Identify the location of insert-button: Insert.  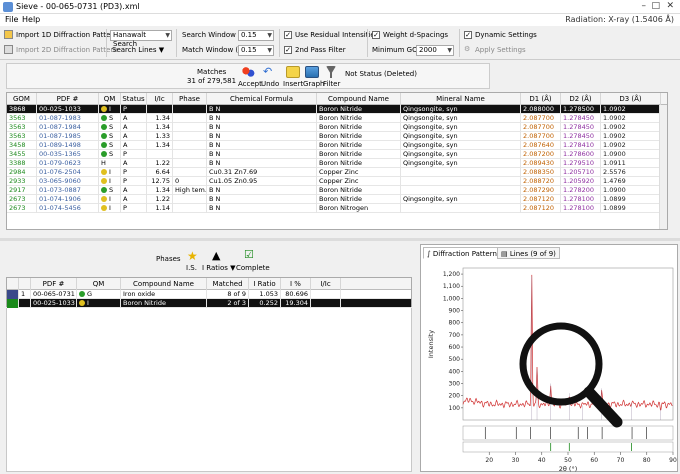
(293, 84).